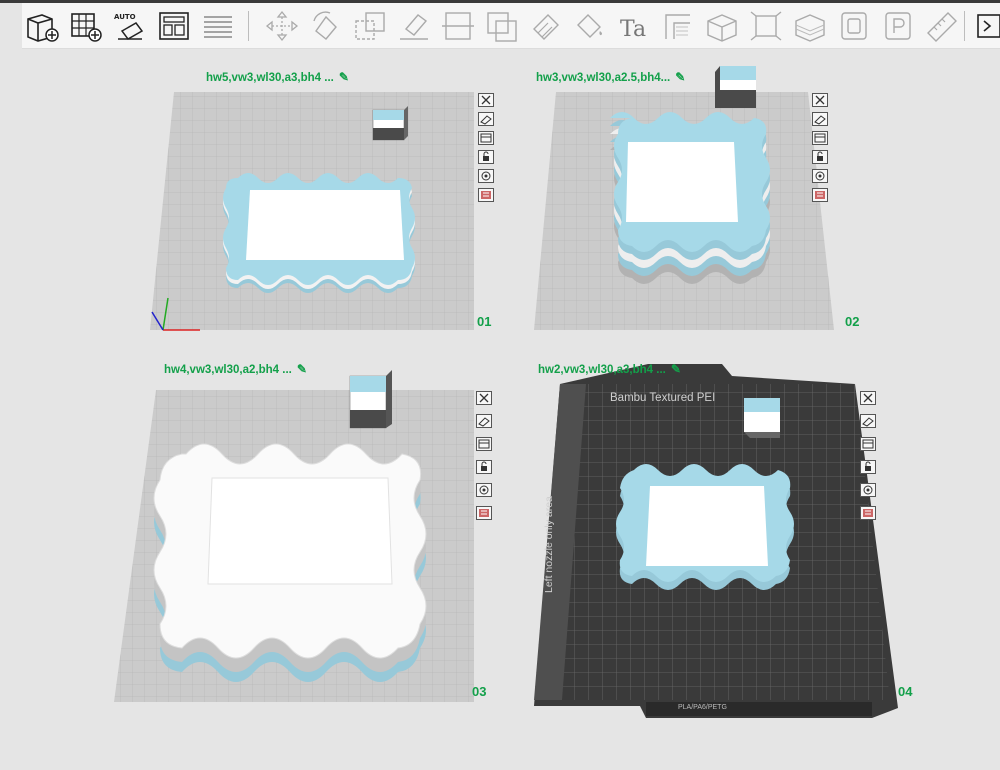 This screenshot has height=770, width=1000. I want to click on plate-03-number: 03, so click(479, 691).